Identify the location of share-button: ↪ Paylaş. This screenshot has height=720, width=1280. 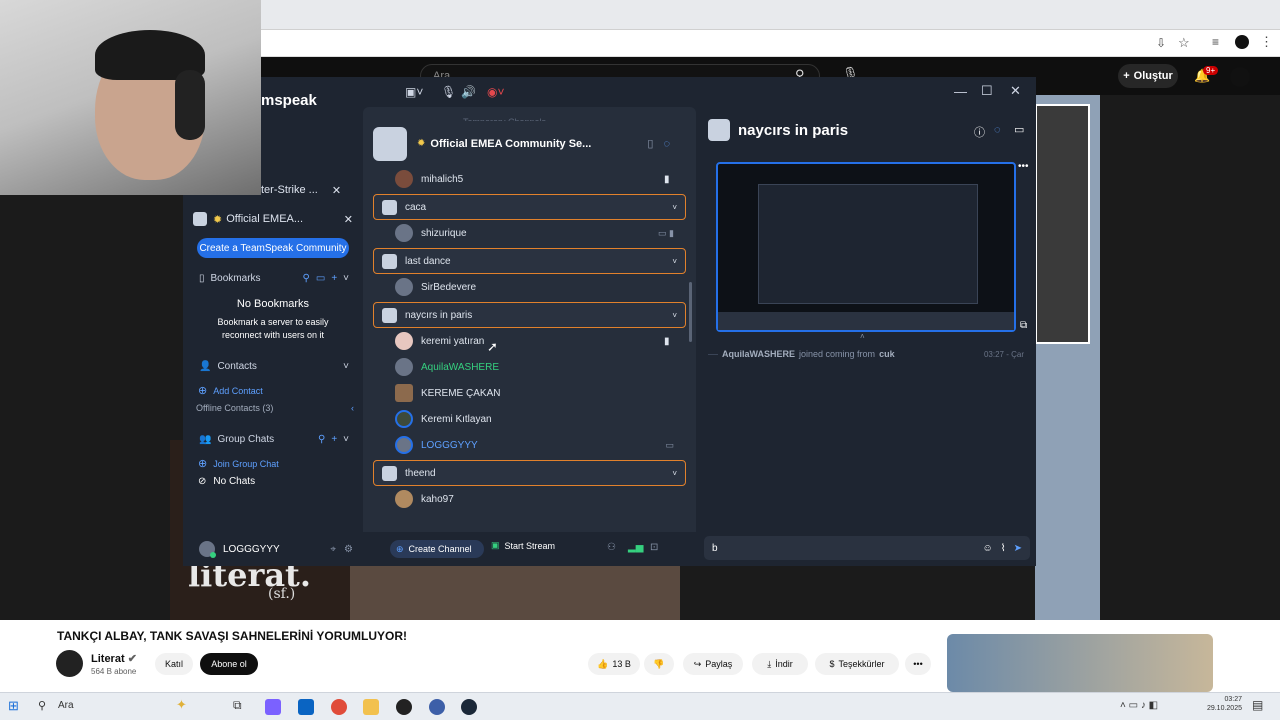
(713, 664).